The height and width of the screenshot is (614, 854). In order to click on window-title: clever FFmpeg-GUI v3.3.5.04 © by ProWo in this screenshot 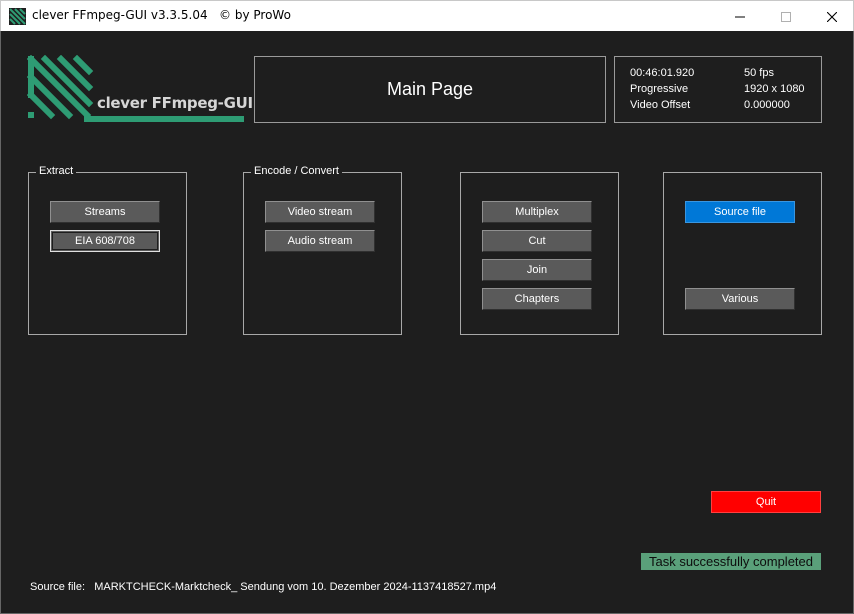, I will do `click(161, 15)`.